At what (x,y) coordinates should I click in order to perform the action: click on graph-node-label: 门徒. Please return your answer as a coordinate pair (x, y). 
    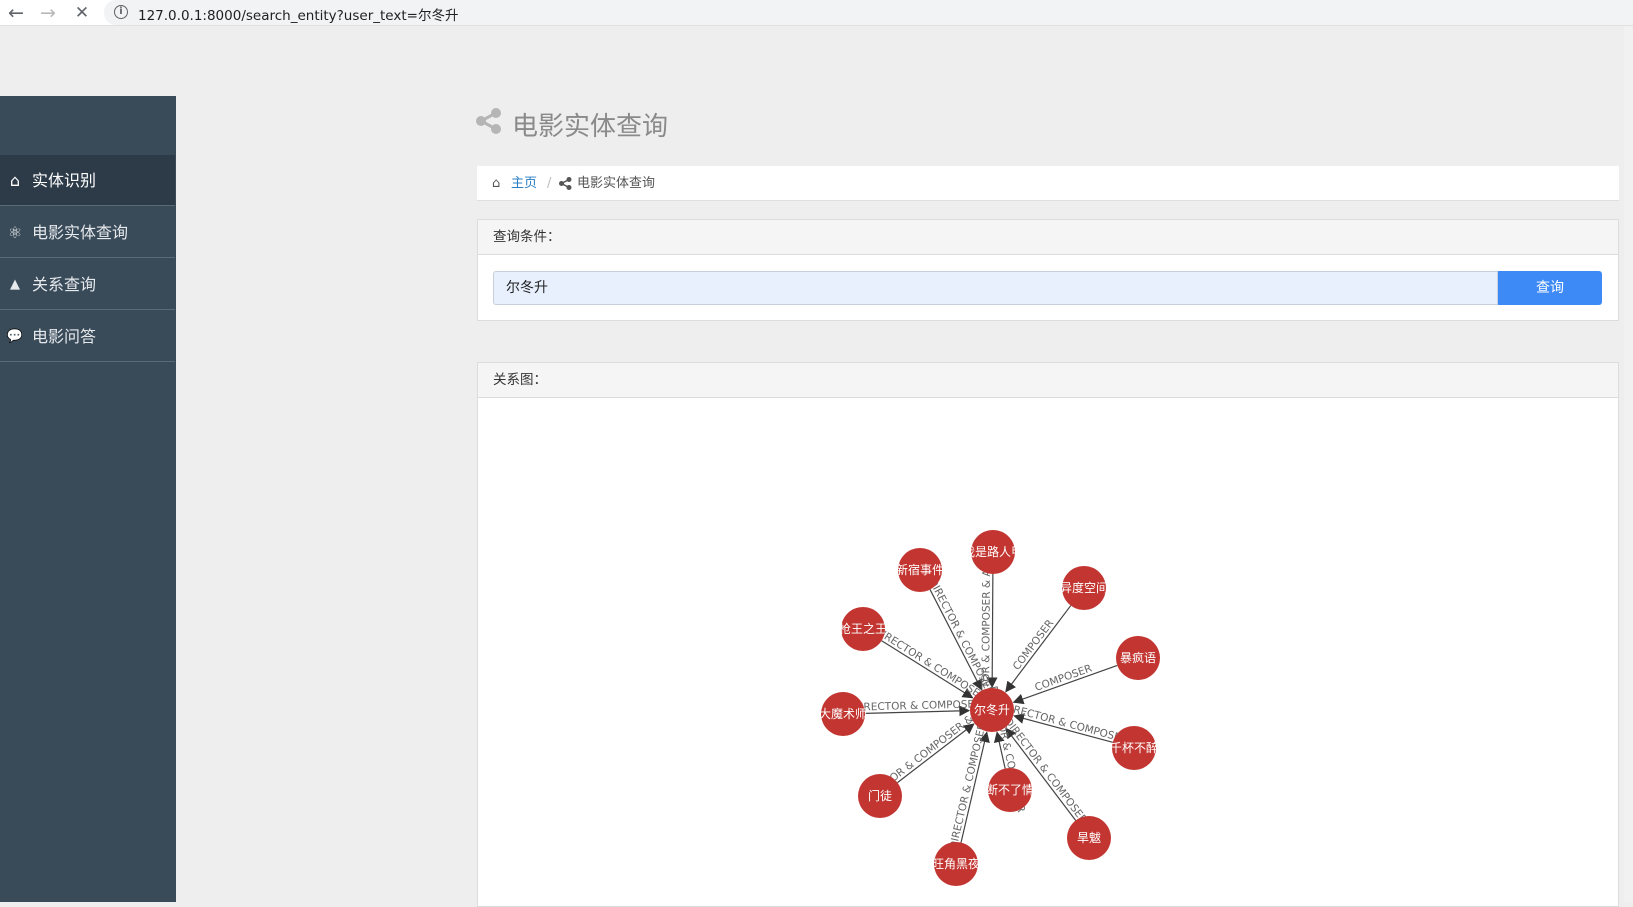
    Looking at the image, I should click on (880, 795).